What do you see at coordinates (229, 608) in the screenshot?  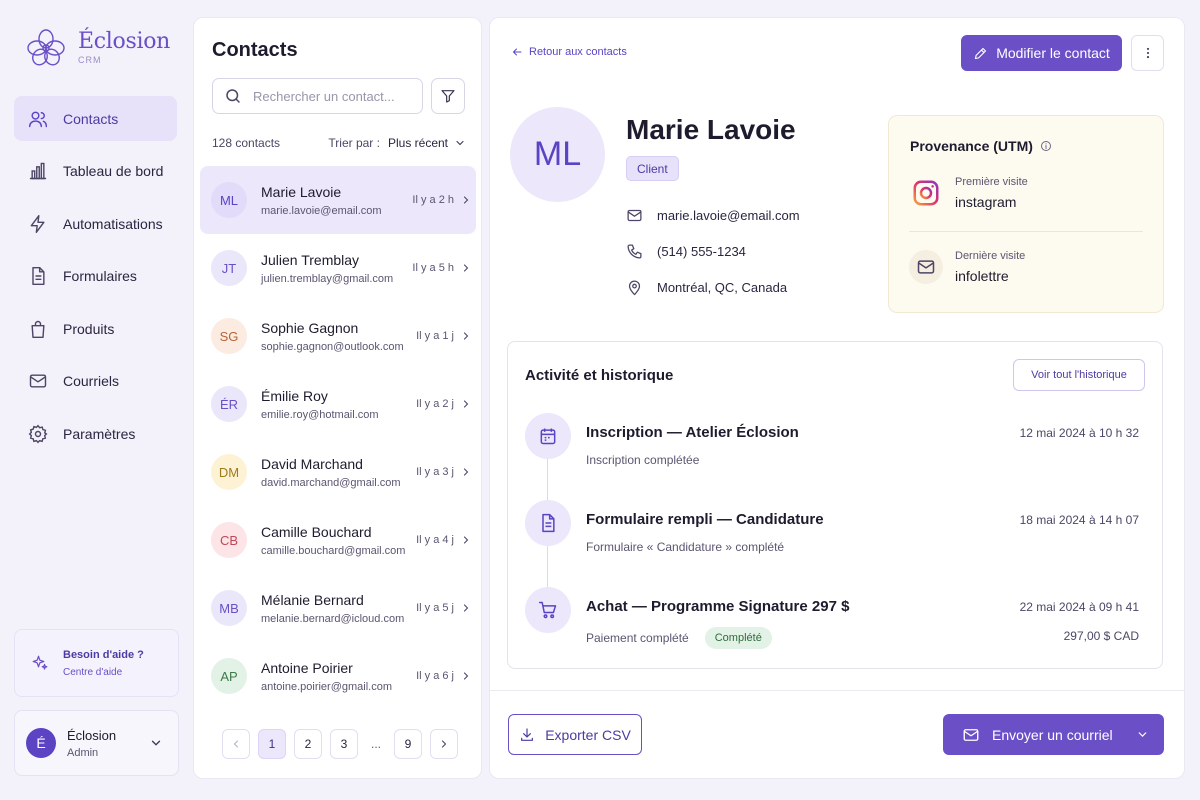 I see `avatar: MB` at bounding box center [229, 608].